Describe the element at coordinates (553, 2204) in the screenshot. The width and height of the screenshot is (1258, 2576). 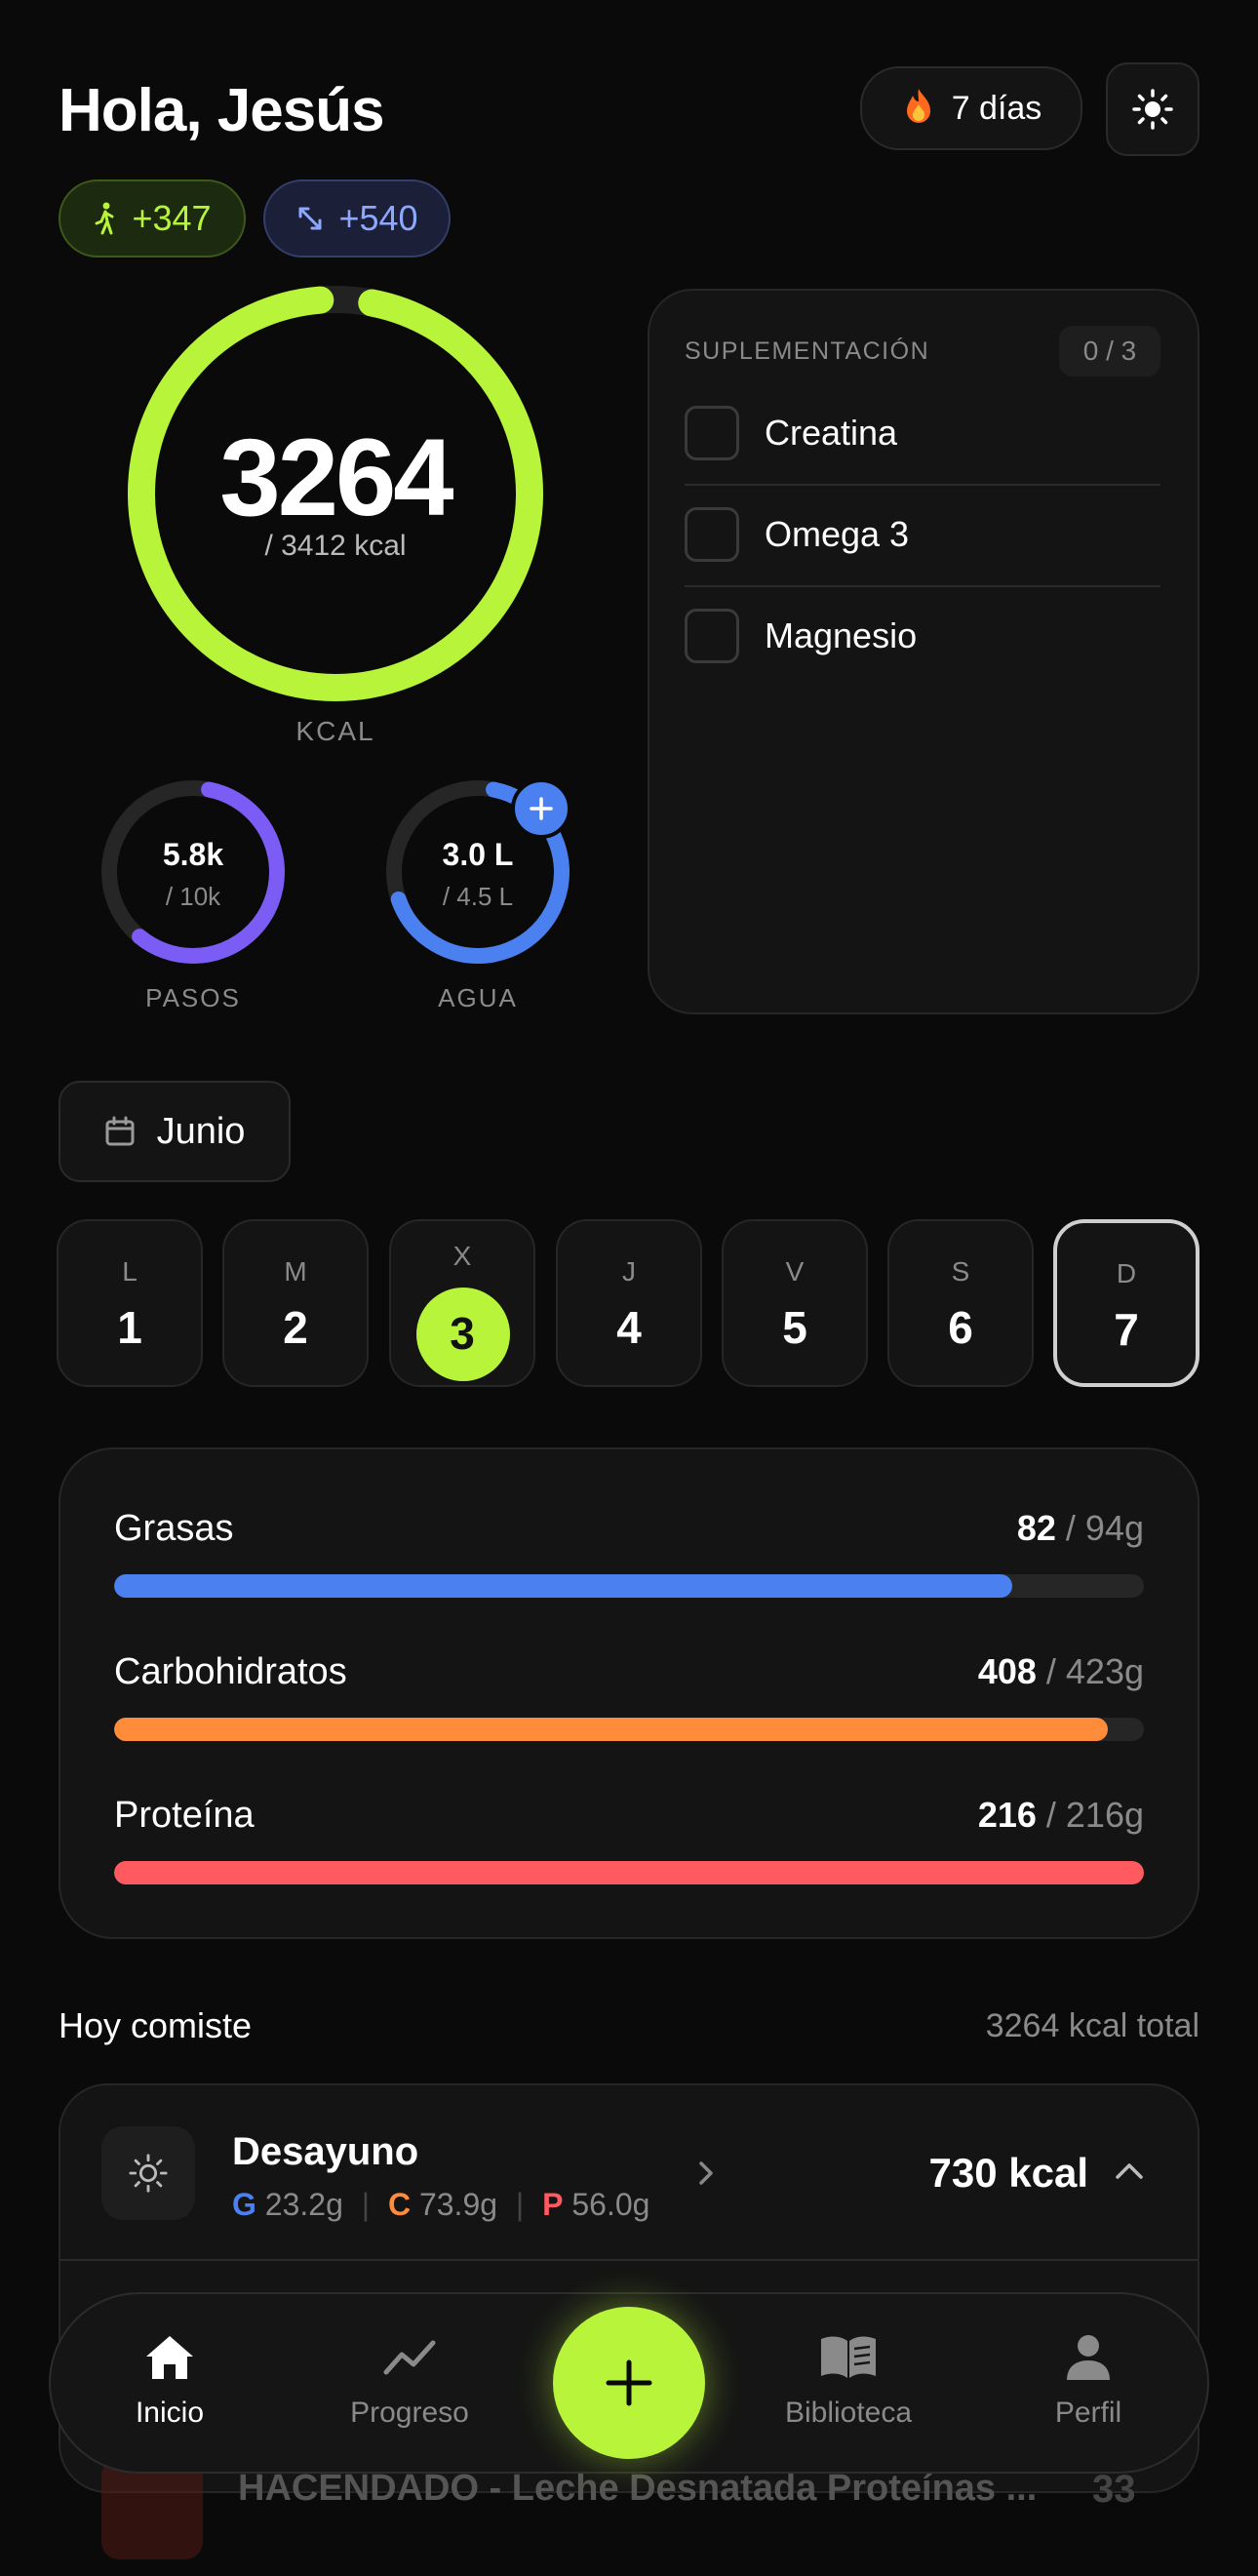
I see `meal-p-label: P` at that location.